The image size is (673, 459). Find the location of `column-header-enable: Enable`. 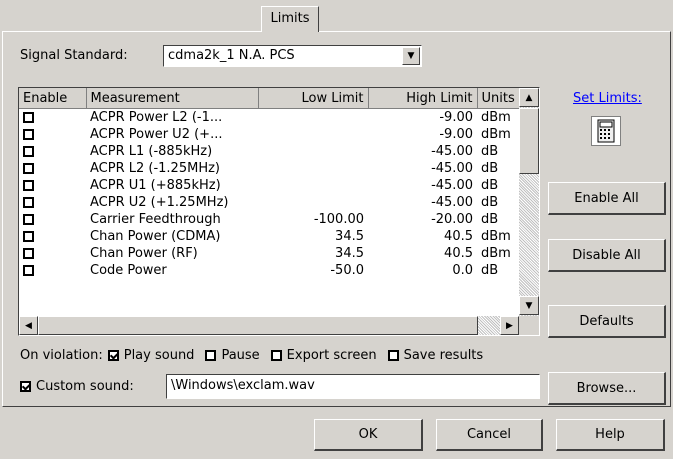

column-header-enable: Enable is located at coordinates (53, 98).